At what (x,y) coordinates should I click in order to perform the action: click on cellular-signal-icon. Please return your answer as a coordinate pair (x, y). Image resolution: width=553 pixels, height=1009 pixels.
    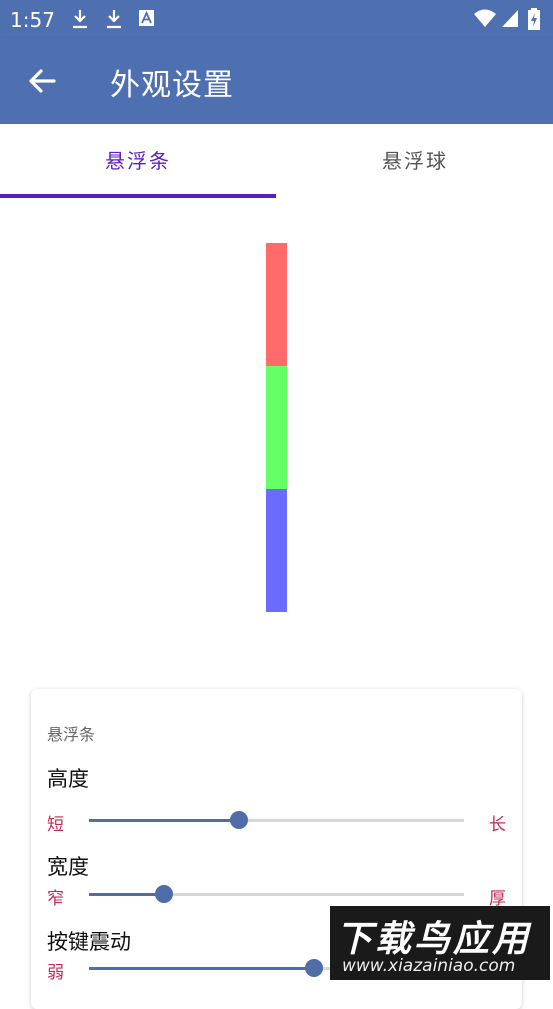
    Looking at the image, I should click on (510, 18).